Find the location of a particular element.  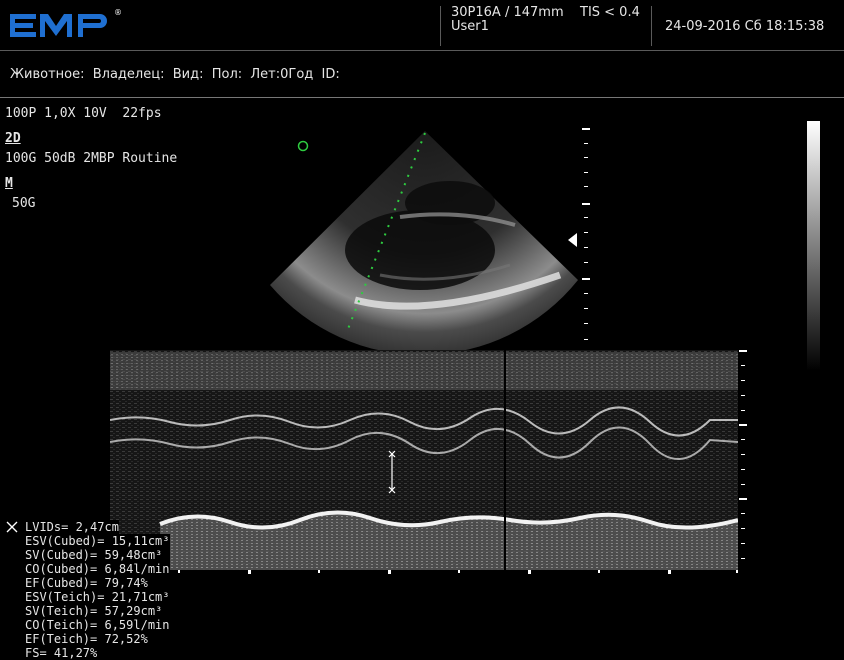

time-axis is located at coordinates (424, 573).